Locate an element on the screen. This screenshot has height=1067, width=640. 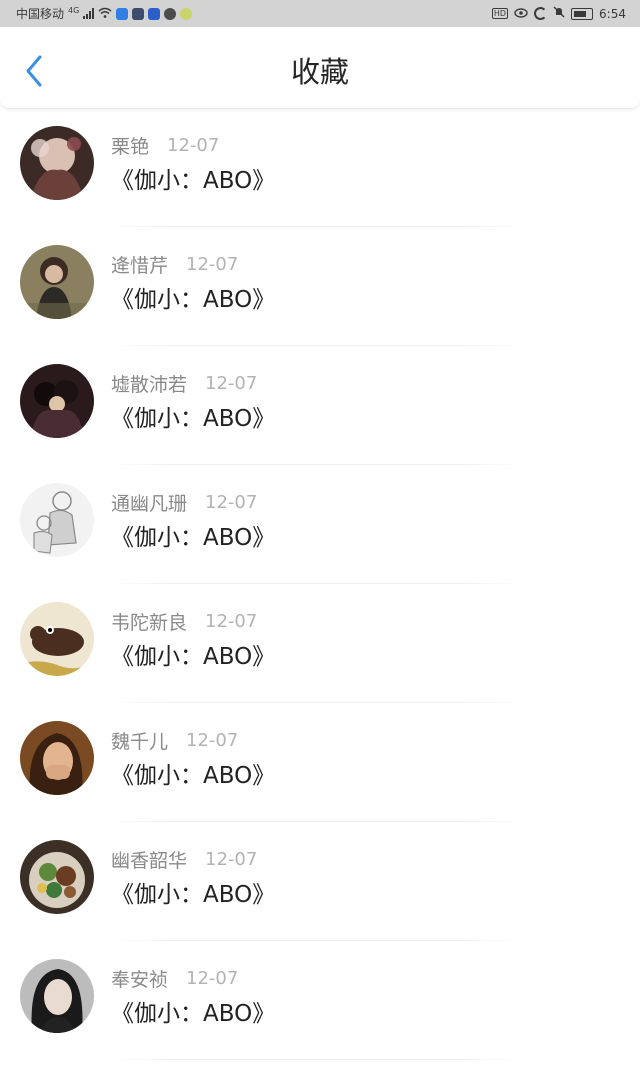
list-item: 栗铯 12-07 《伽小：ABO》 is located at coordinates (320, 167).